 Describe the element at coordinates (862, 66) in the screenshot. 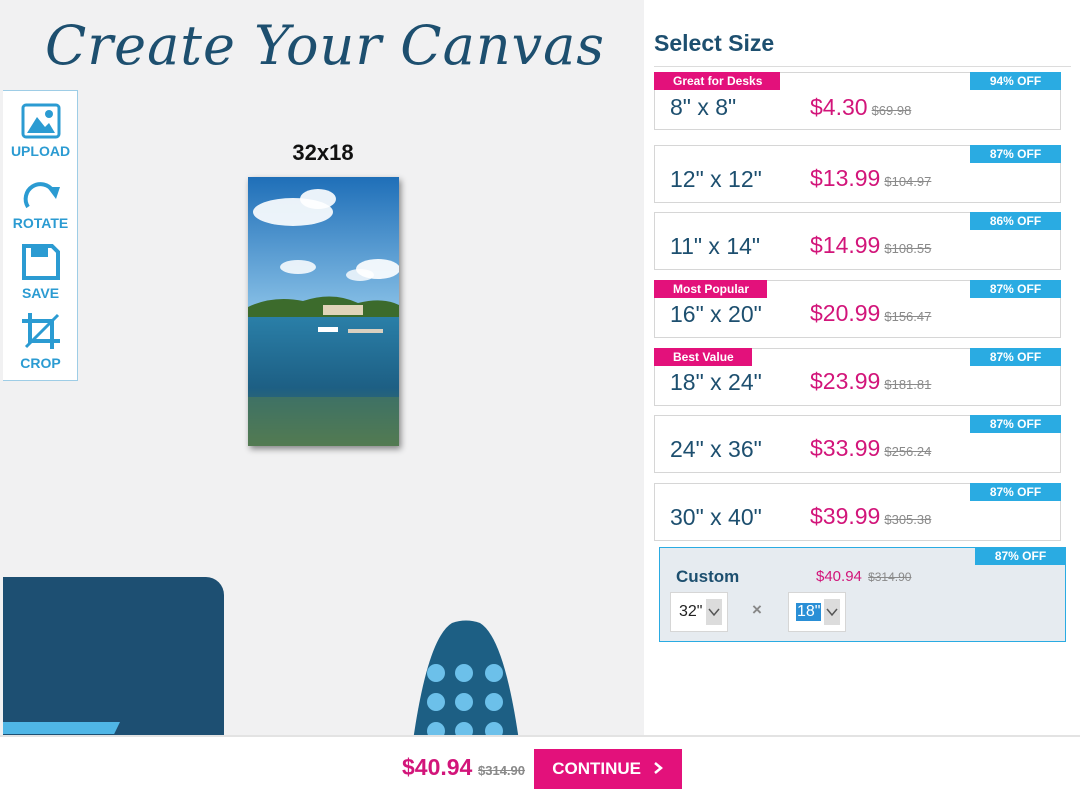

I see `divider` at that location.